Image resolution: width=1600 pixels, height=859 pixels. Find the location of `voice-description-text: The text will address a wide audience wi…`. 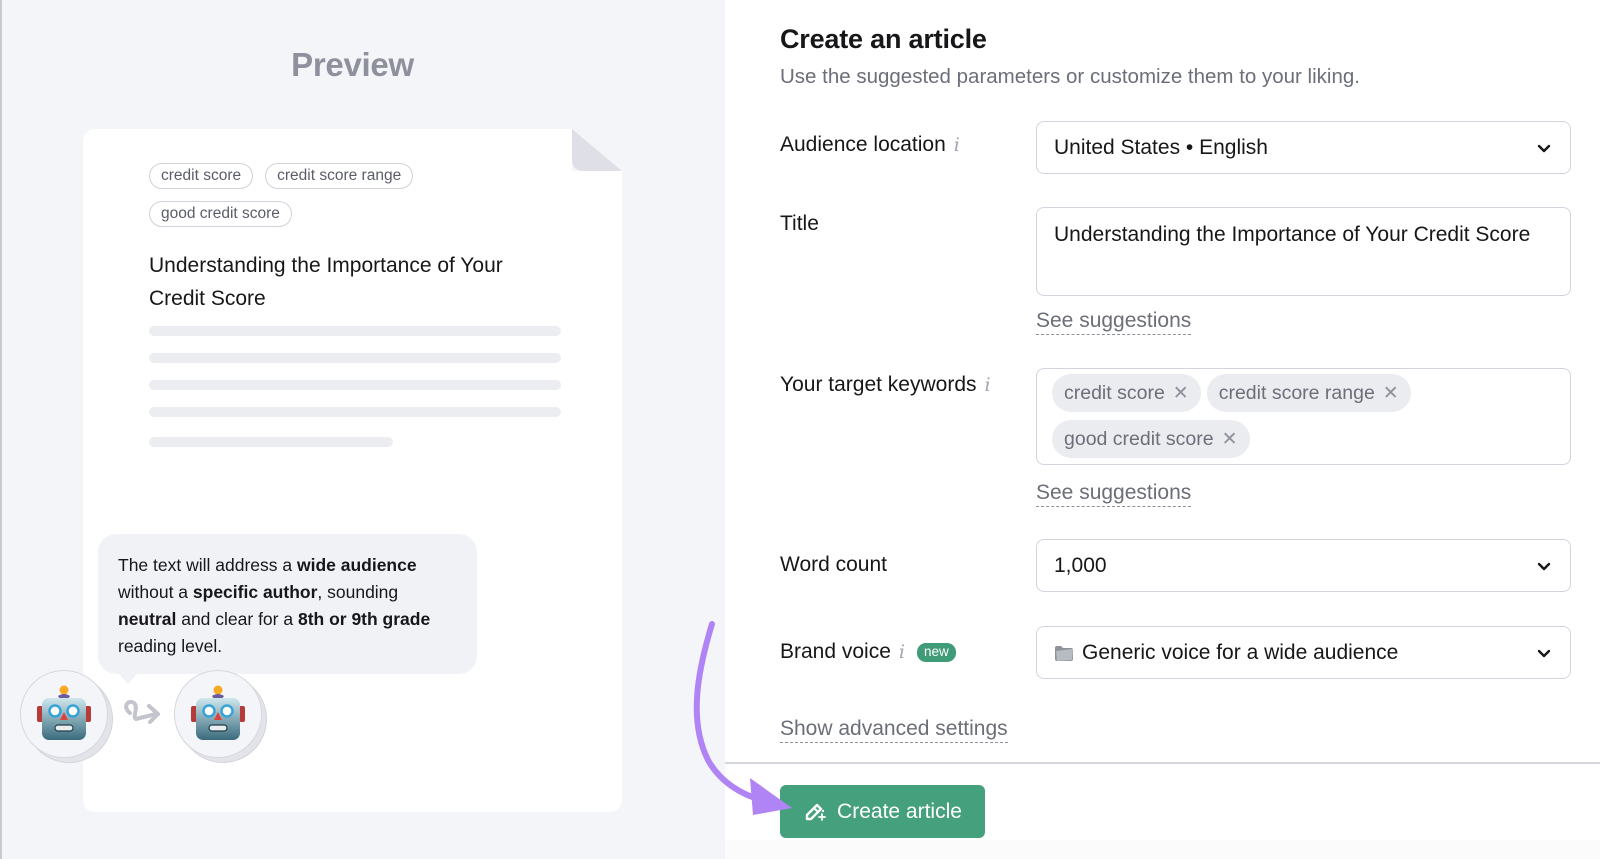

voice-description-text: The text will address a wide audience wi… is located at coordinates (274, 605).